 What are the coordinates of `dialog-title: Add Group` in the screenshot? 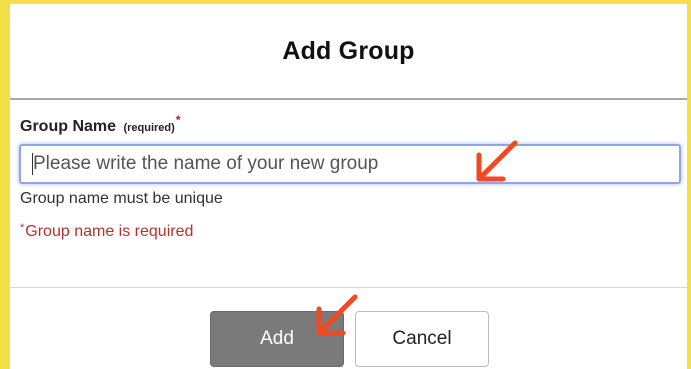 It's located at (348, 51).